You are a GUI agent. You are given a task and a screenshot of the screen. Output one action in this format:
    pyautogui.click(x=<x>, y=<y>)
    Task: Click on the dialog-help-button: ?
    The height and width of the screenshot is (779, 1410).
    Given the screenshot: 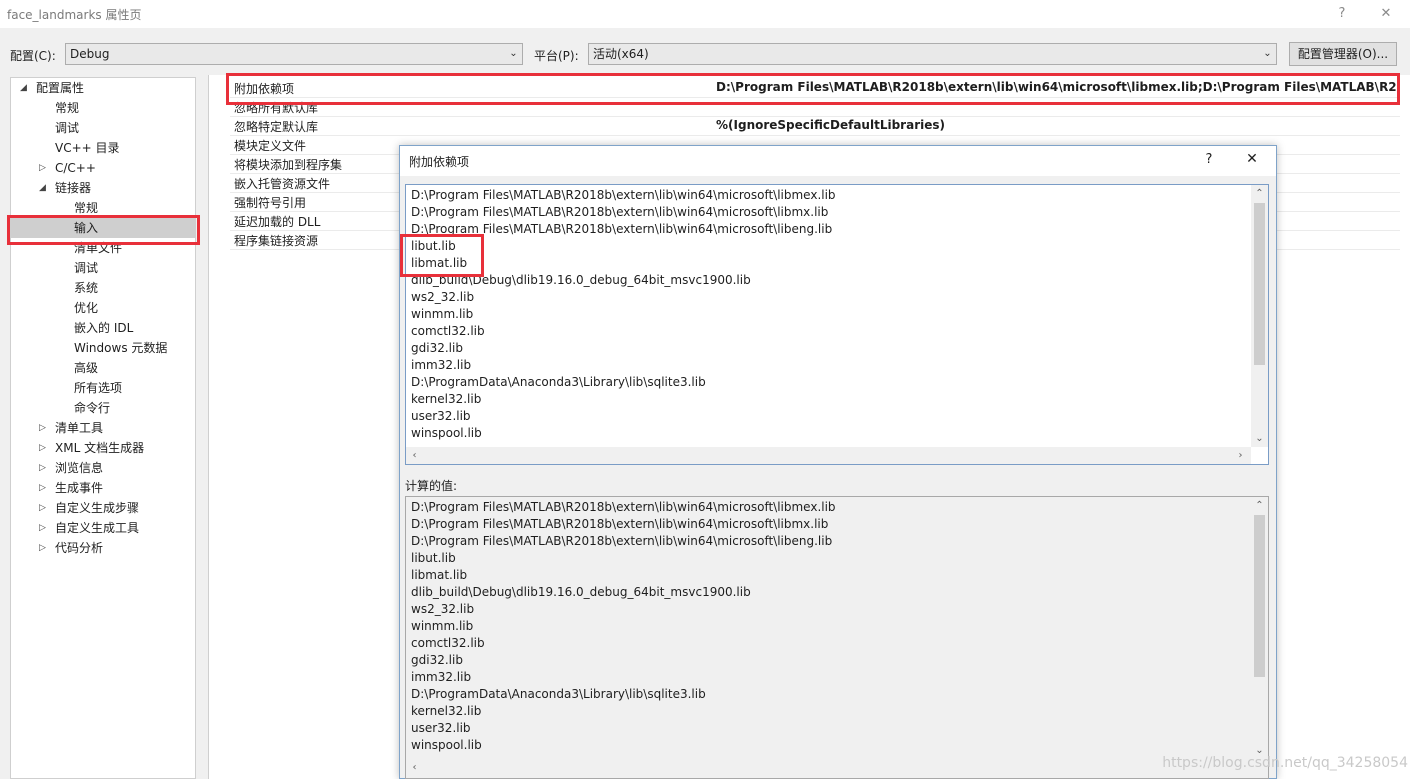 What is the action you would take?
    pyautogui.click(x=1209, y=159)
    